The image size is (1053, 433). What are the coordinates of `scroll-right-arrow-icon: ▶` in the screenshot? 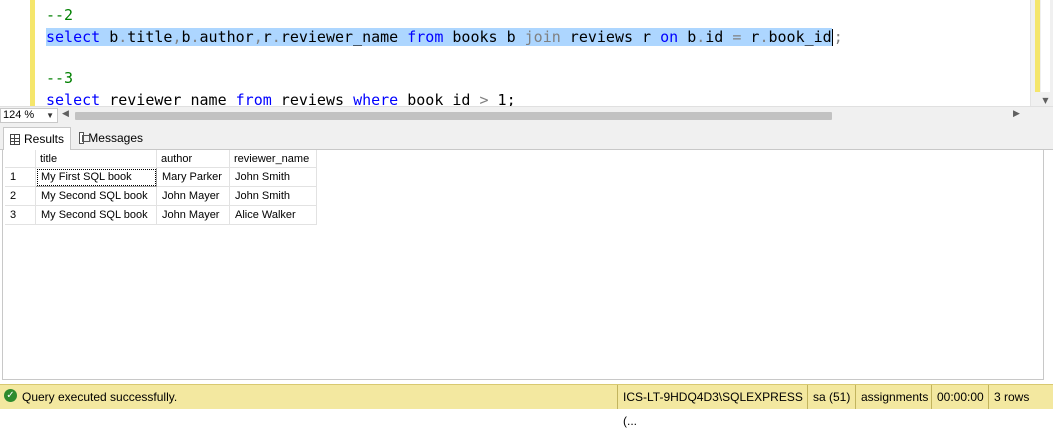 It's located at (1016, 114).